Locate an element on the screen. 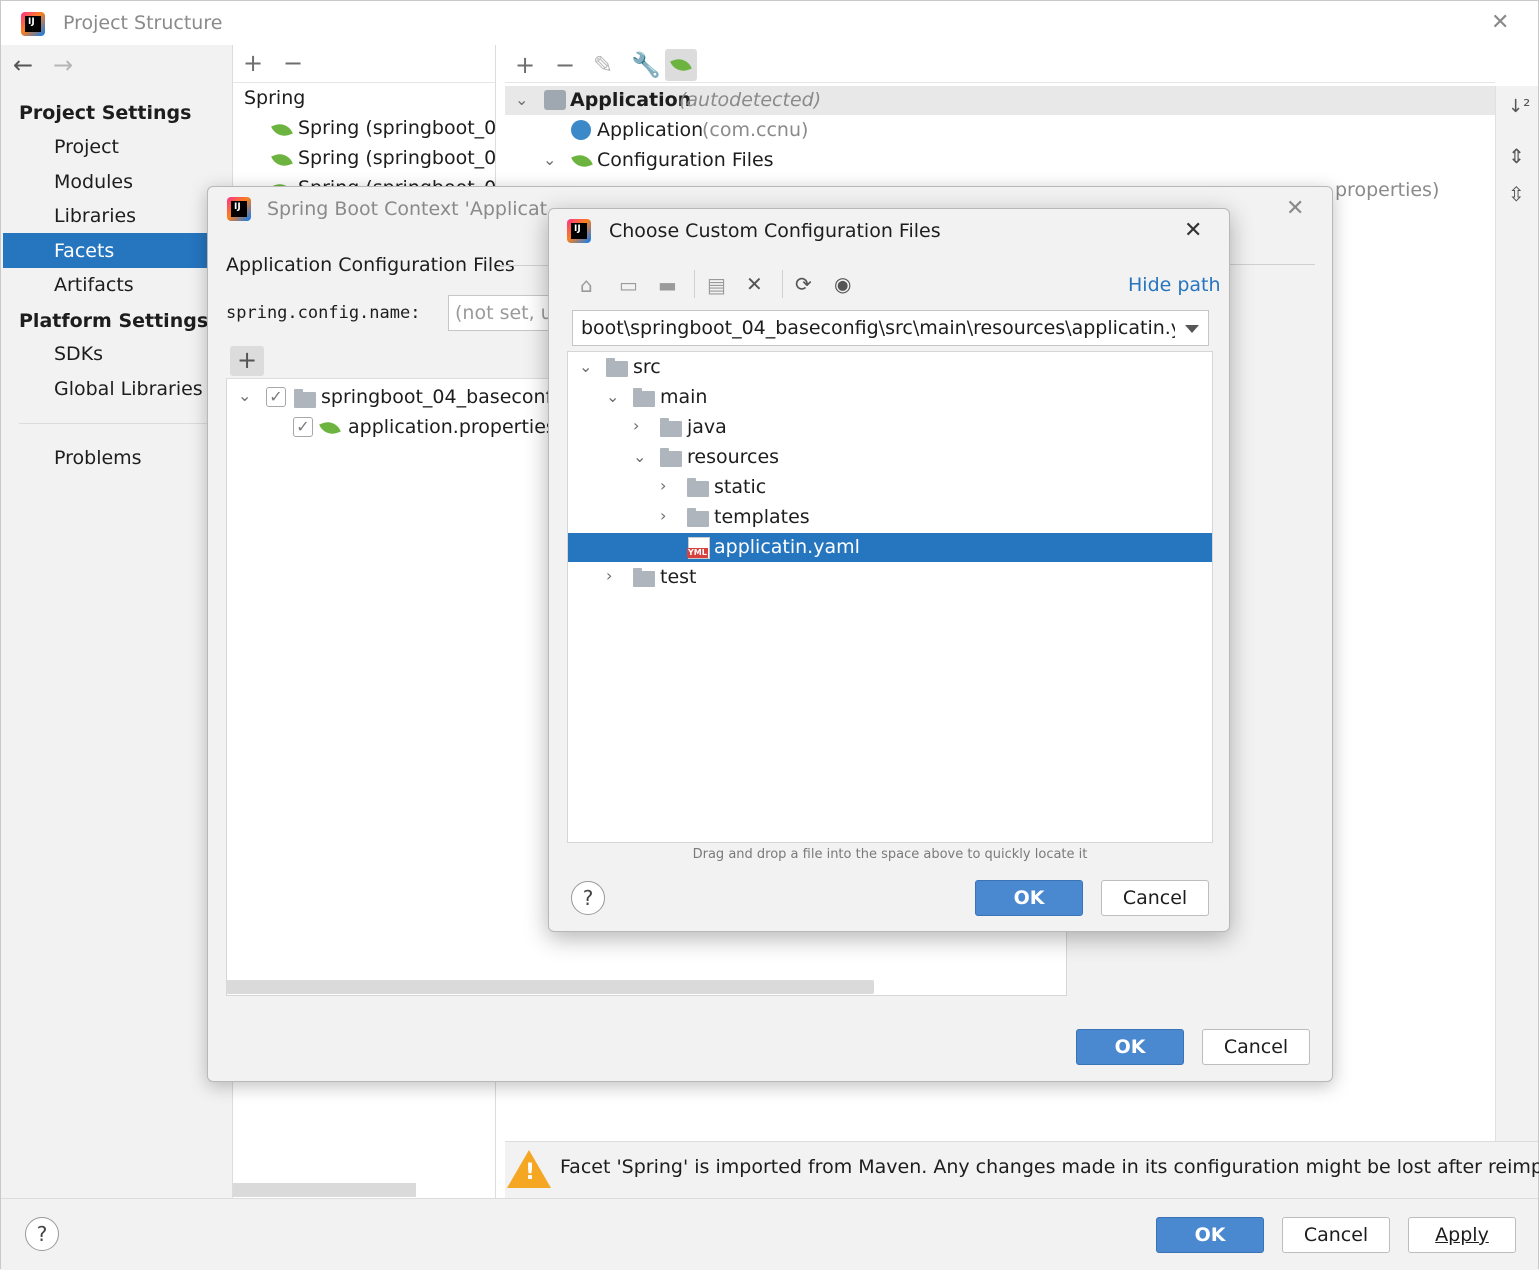 This screenshot has width=1539, height=1270. tree-item-templates: templates is located at coordinates (762, 517).